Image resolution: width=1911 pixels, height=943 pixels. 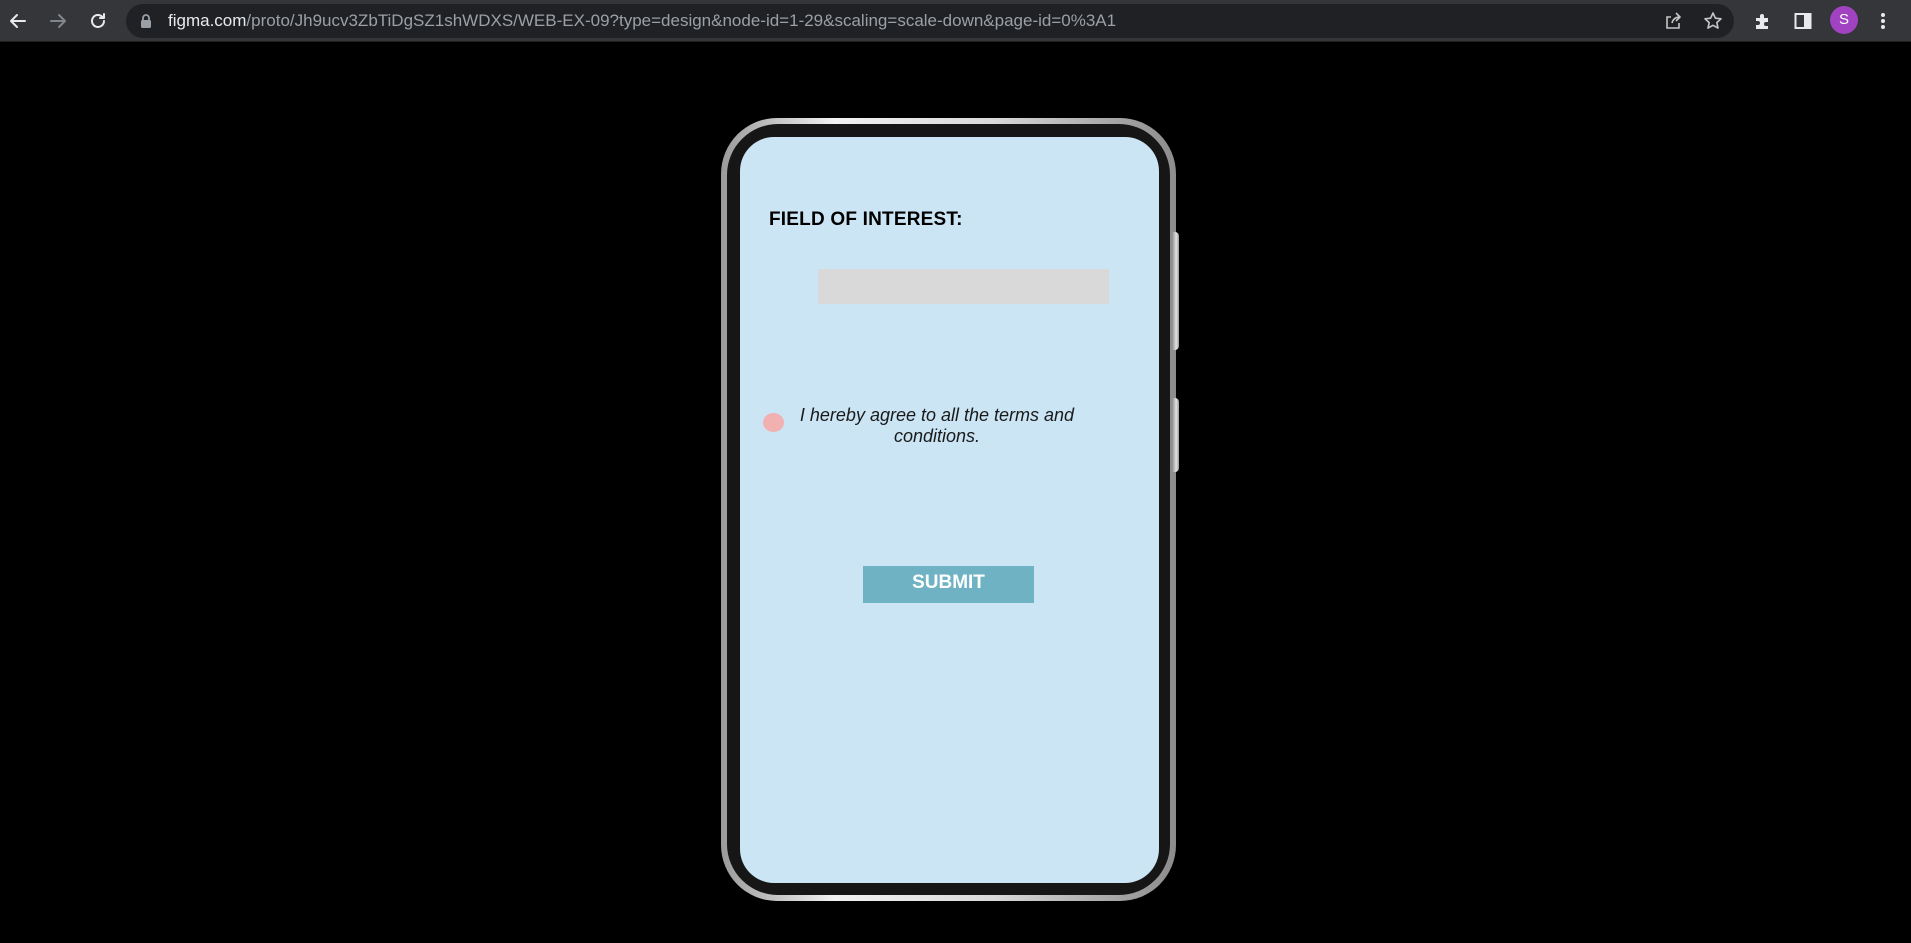 I want to click on arrow-left-icon, so click(x=18, y=21).